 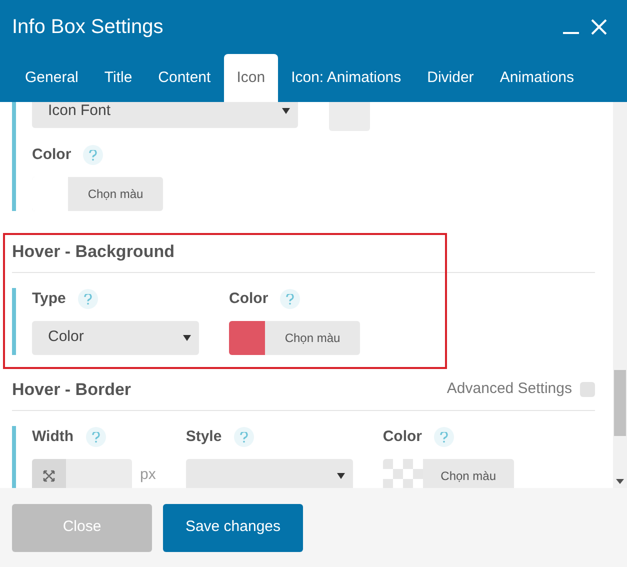 What do you see at coordinates (53, 437) in the screenshot?
I see `field-label: Width` at bounding box center [53, 437].